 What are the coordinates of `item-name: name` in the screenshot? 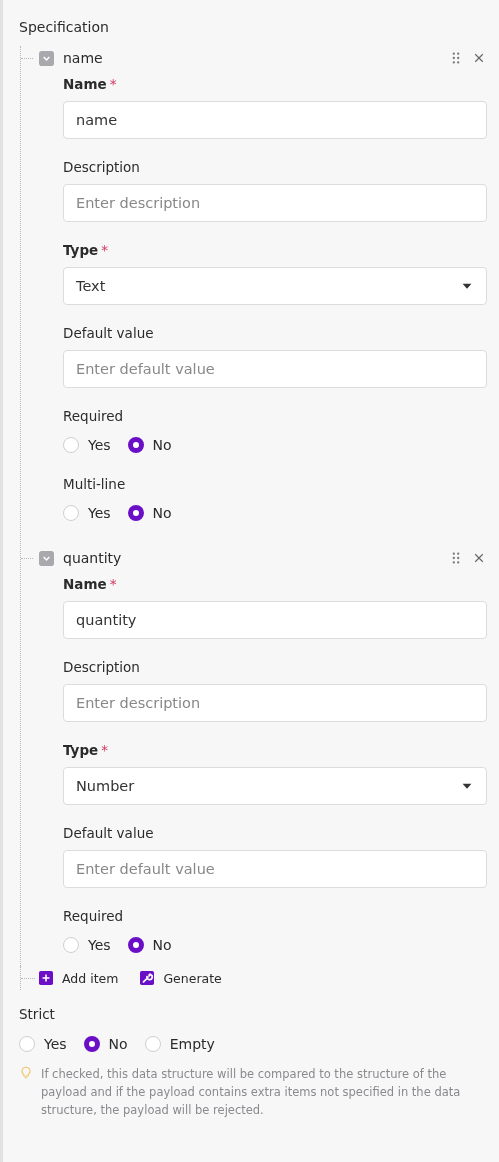 It's located at (83, 58).